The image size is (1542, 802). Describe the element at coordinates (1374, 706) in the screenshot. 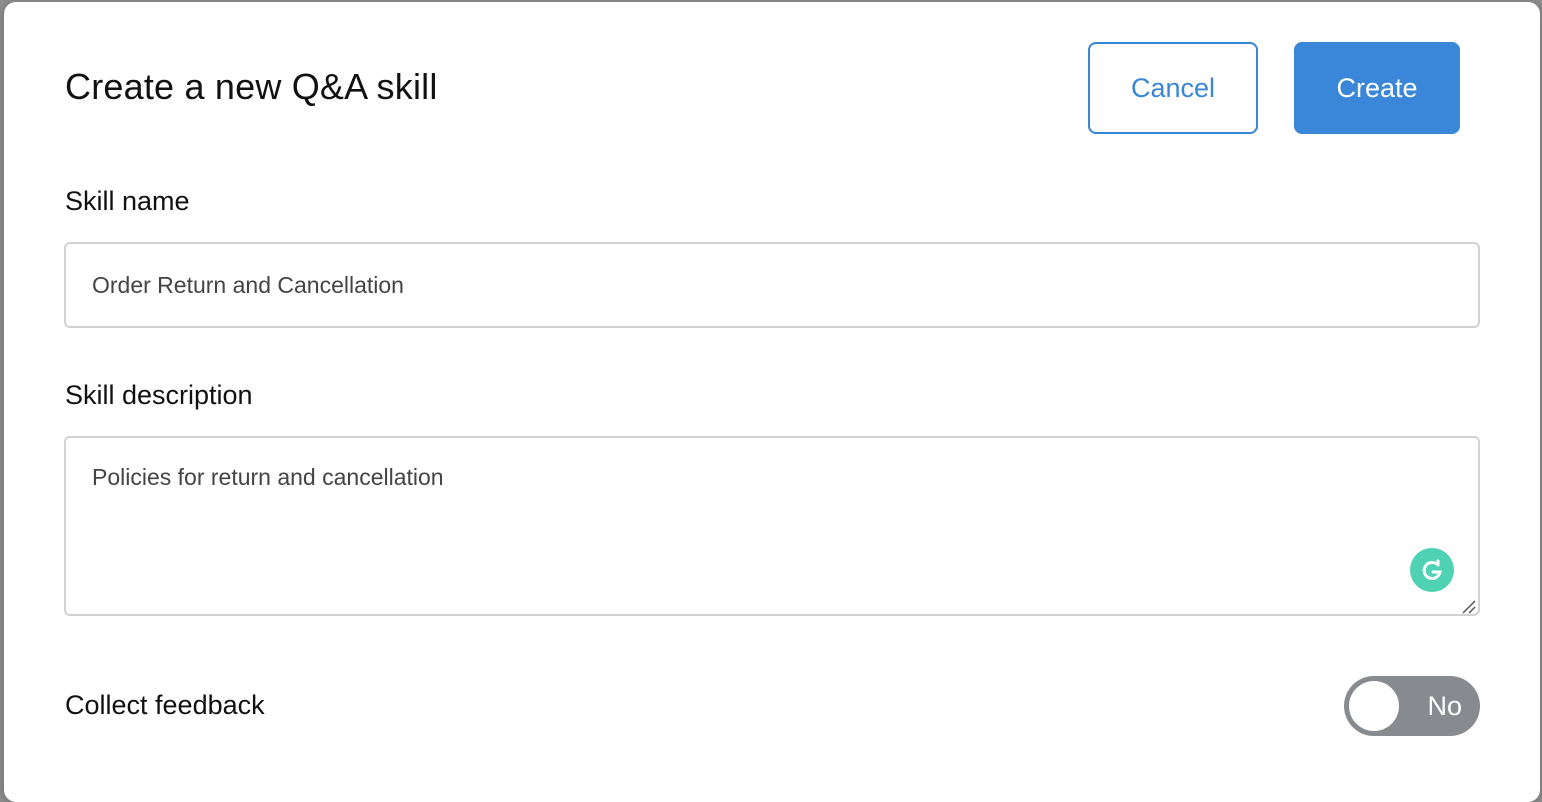

I see `toggle-knob` at that location.